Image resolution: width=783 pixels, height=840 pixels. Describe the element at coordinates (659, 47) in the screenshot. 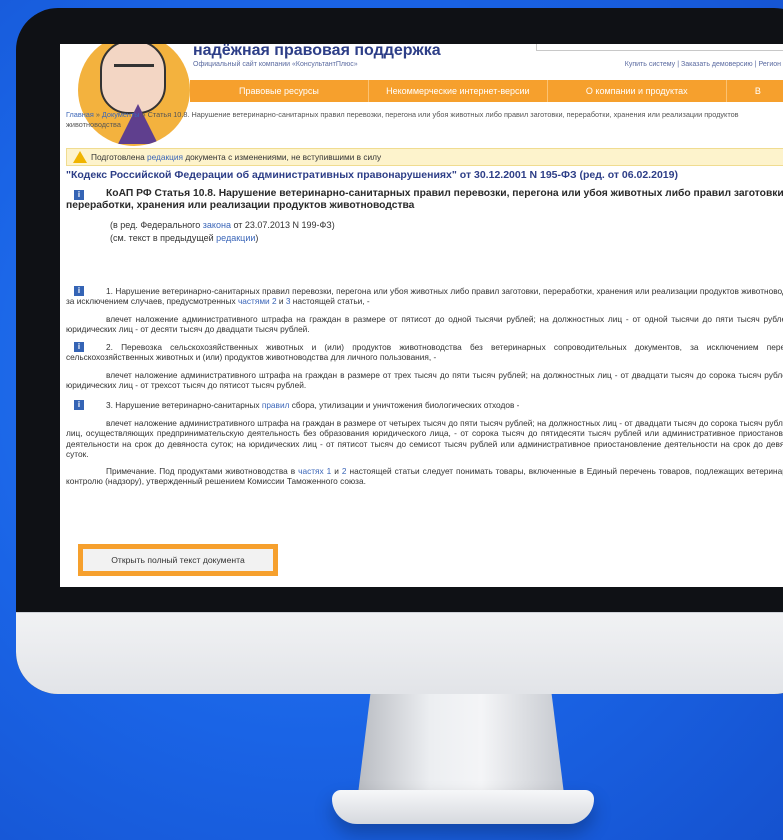

I see `search-box` at that location.